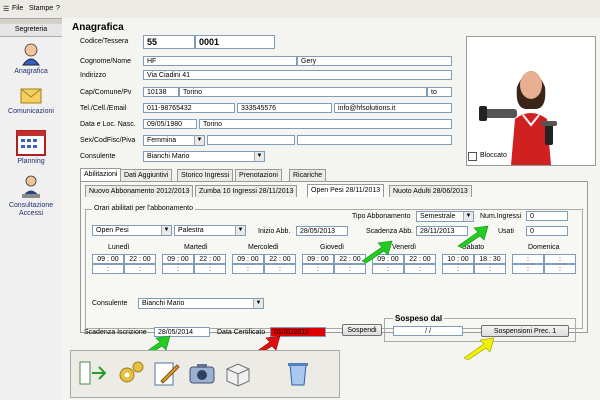 The width and height of the screenshot is (600, 400). What do you see at coordinates (318, 269) in the screenshot?
I see `day-giovedi-from-2: :` at bounding box center [318, 269].